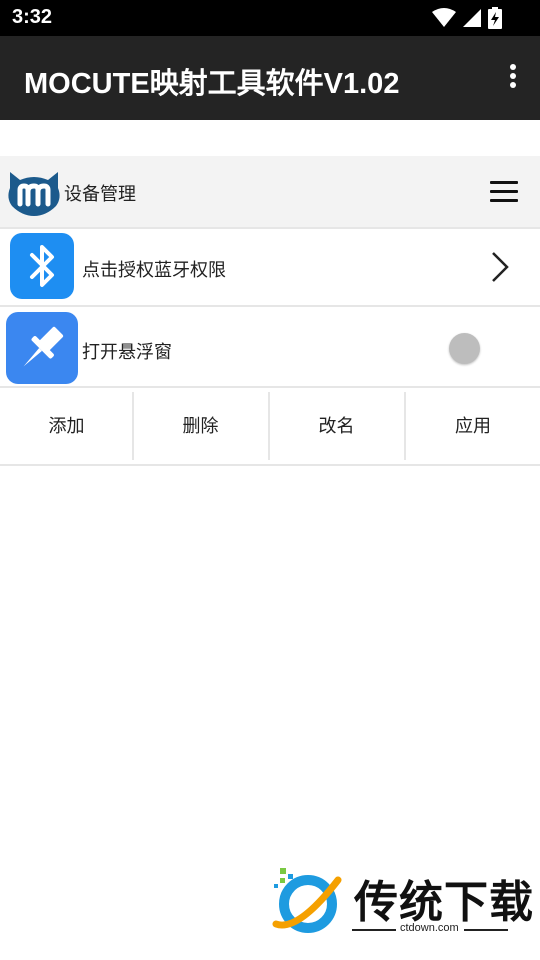 This screenshot has height=960, width=540. I want to click on floating-window-label: 打开悬浮窗, so click(127, 352).